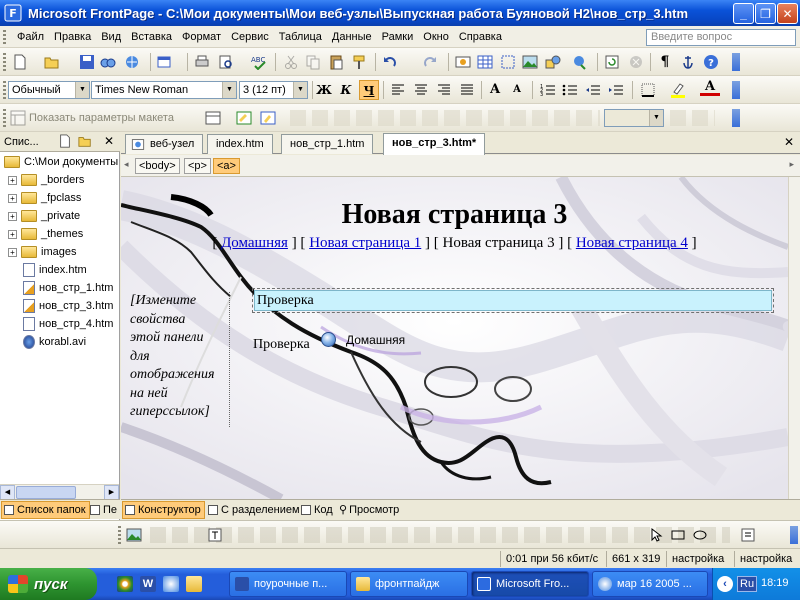 This screenshot has height=600, width=800. Describe the element at coordinates (765, 13) in the screenshot. I see `maximize-button: ❐` at that location.